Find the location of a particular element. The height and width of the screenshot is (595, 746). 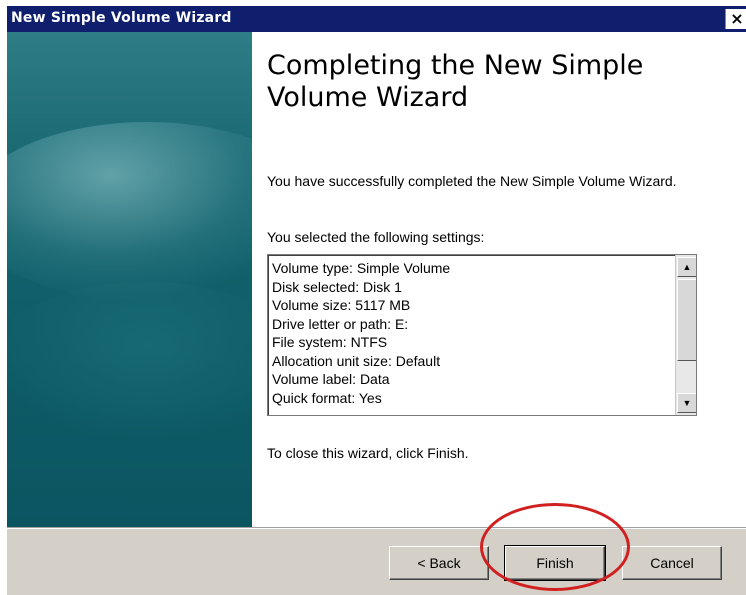

window-title: New Simple Volume Wizard is located at coordinates (121, 18).